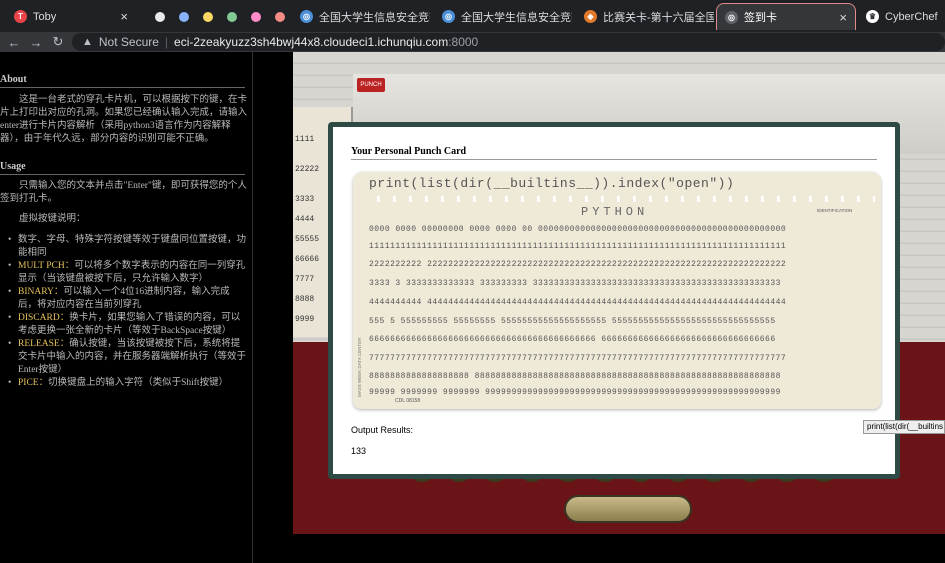 The width and height of the screenshot is (945, 563). What do you see at coordinates (122, 80) in the screenshot?
I see `about-heading: About` at bounding box center [122, 80].